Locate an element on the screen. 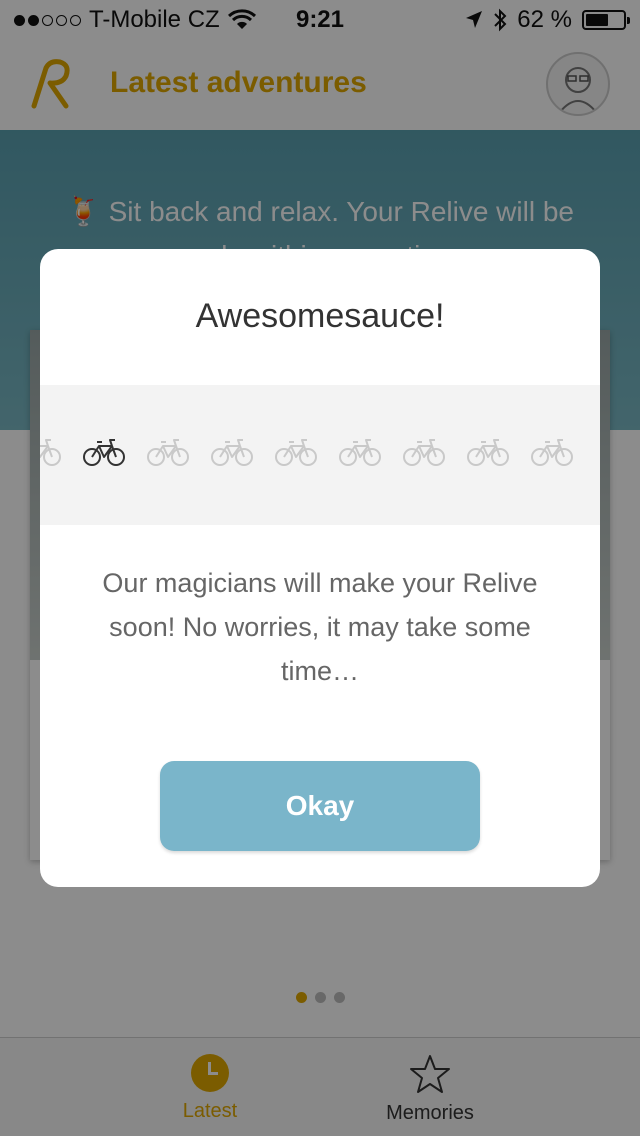 Image resolution: width=640 pixels, height=1136 pixels. dialog-title: Awesomesauce! is located at coordinates (320, 316).